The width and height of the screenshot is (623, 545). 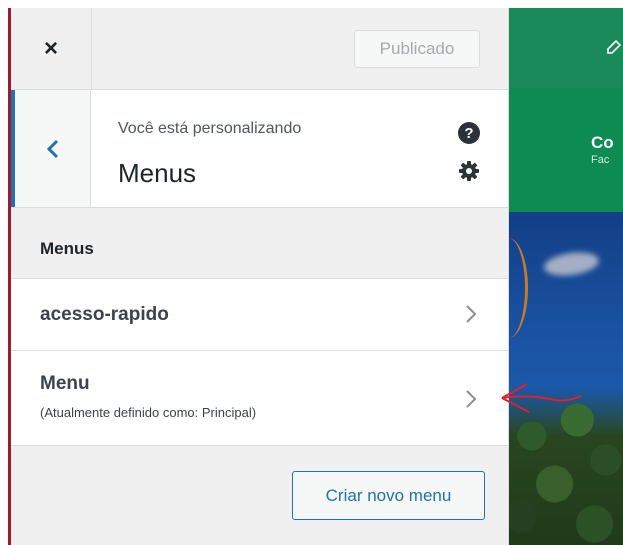 I want to click on close-icon: ×, so click(x=50, y=48).